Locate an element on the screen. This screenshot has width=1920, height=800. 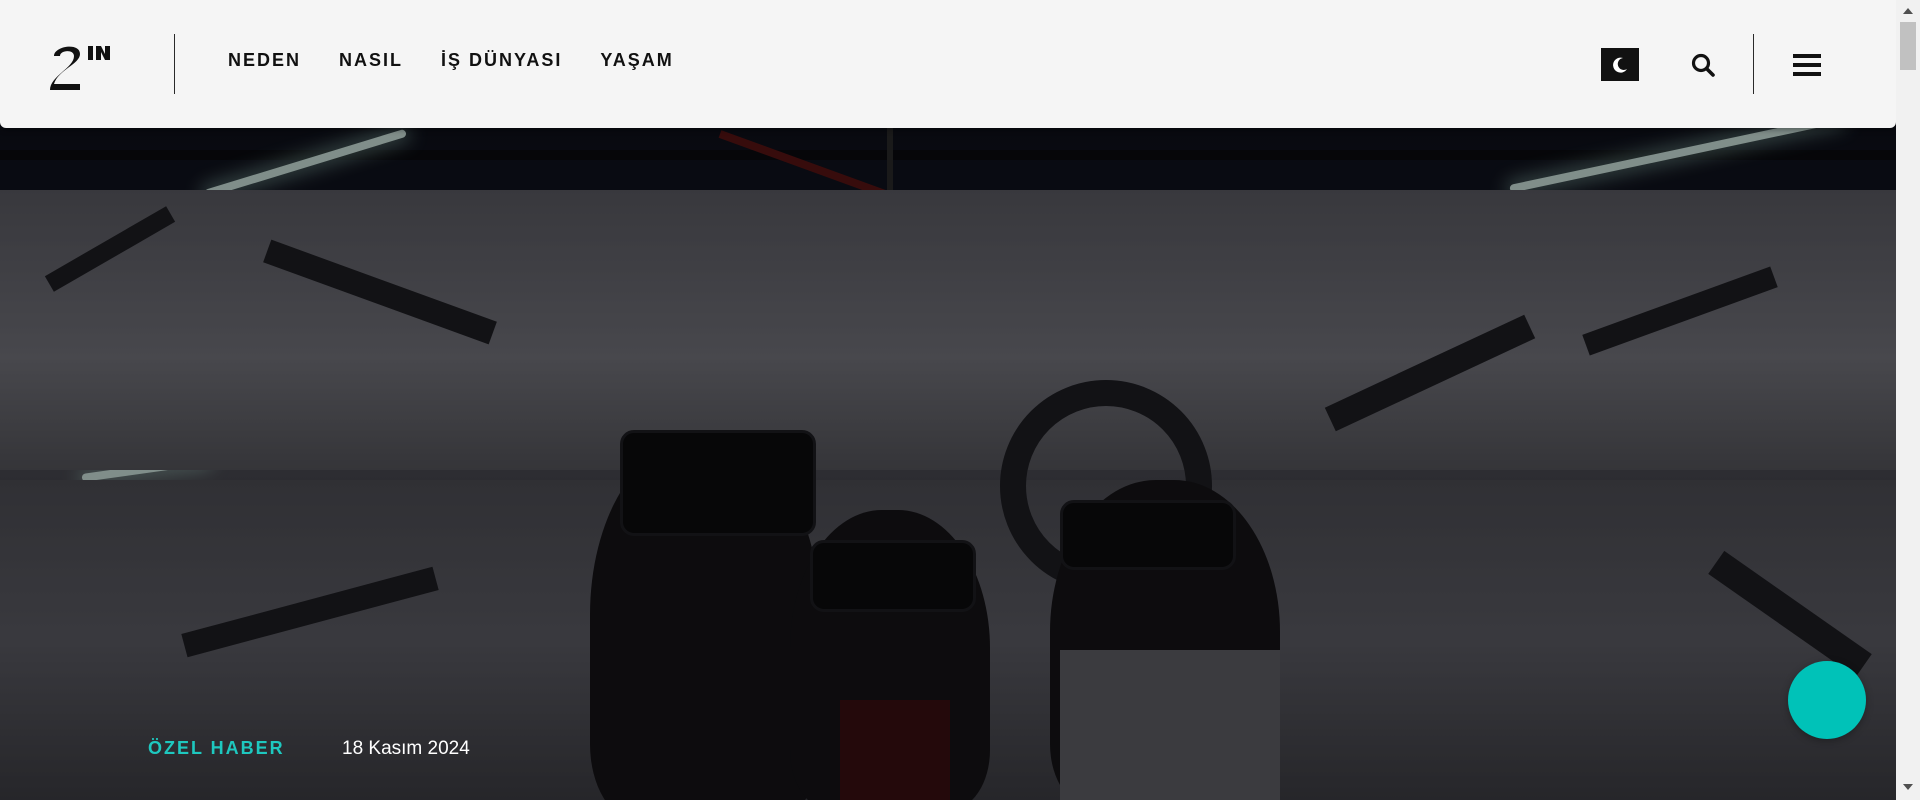
scrollbar-thumb is located at coordinates (1908, 46).